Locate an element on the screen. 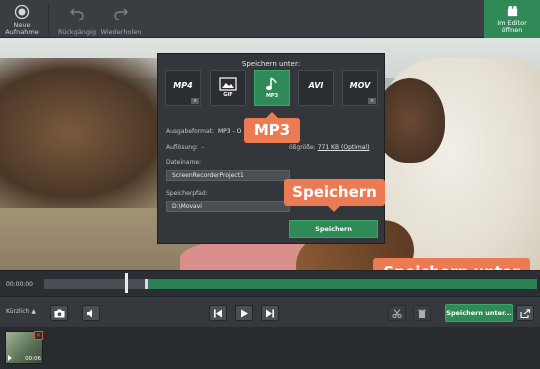 The width and height of the screenshot is (540, 369). format-mp4-button: MP4 » is located at coordinates (183, 88).